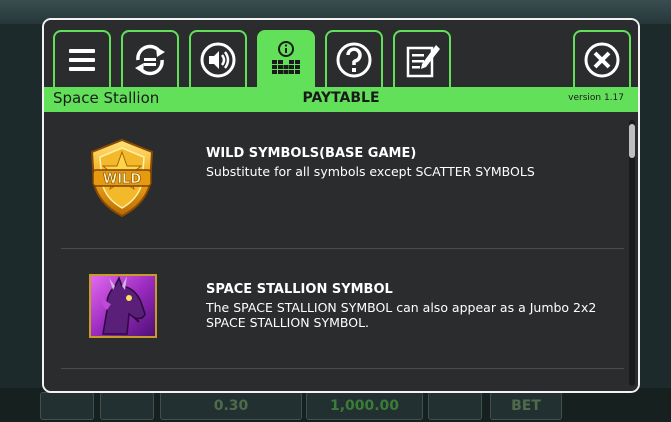 The image size is (671, 422). I want to click on bg-balance-display: 1,000.00, so click(364, 406).